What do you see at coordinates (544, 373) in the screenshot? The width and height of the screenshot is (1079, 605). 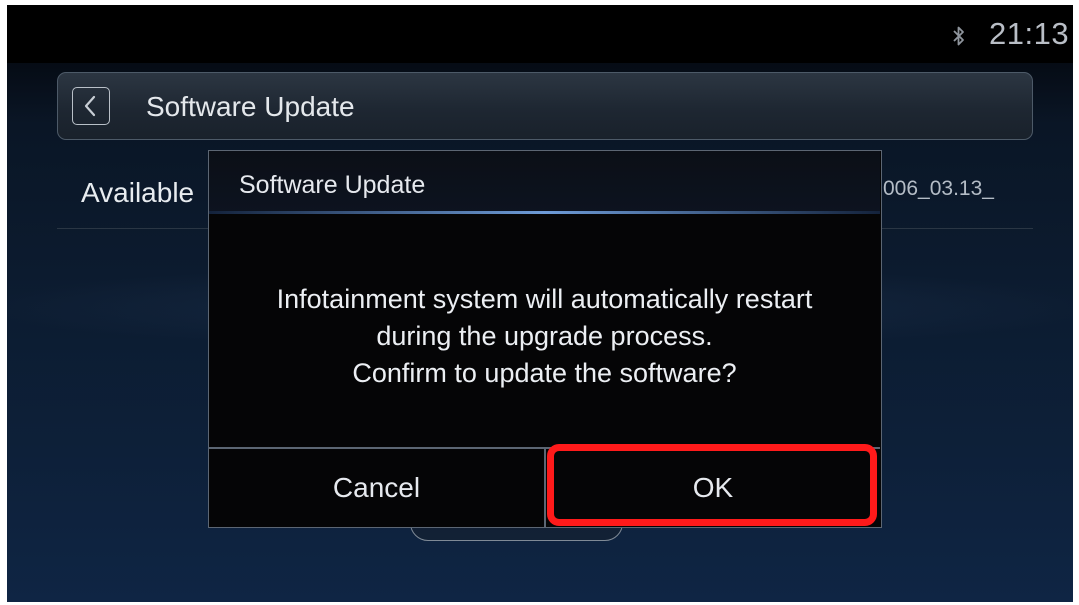 I see `message-line: Confirm to update the software?` at bounding box center [544, 373].